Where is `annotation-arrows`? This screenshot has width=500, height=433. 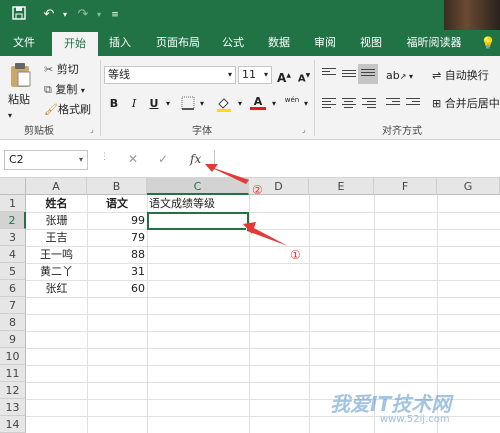 annotation-arrows is located at coordinates (246, 205).